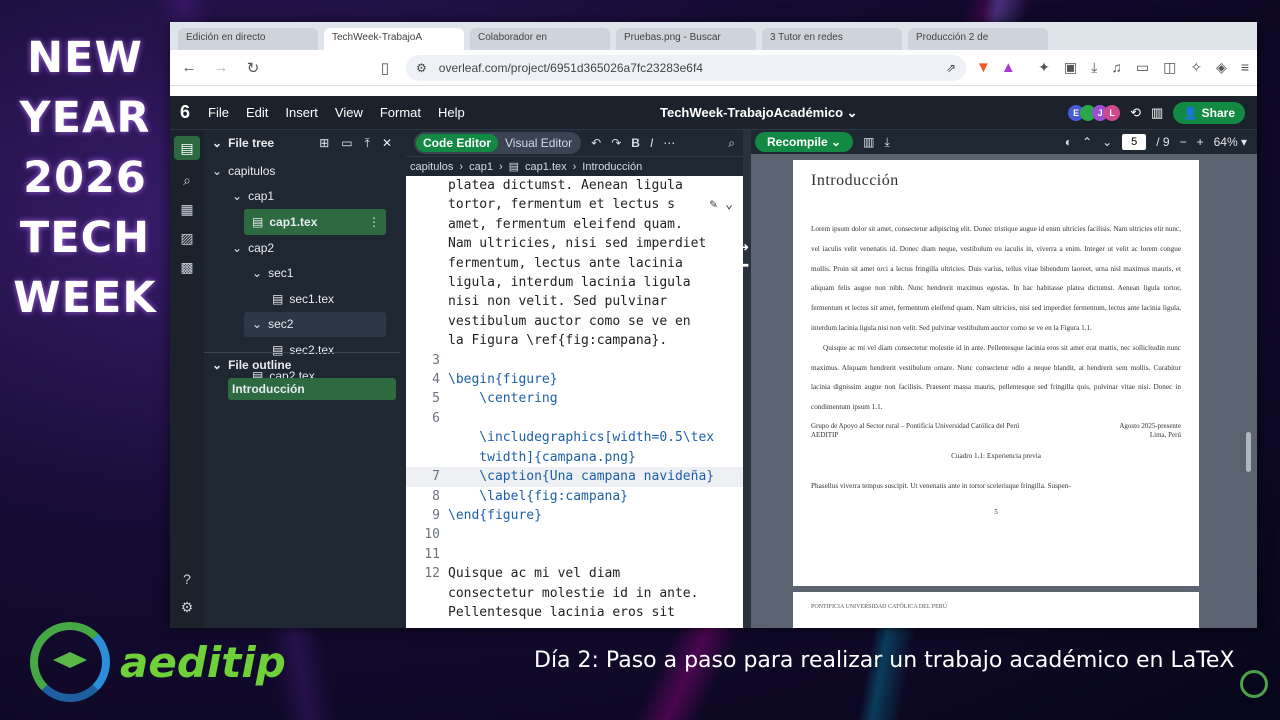 Image resolution: width=1280 pixels, height=720 pixels. Describe the element at coordinates (1107, 142) in the screenshot. I see `next-page-icon: ⌄` at that location.